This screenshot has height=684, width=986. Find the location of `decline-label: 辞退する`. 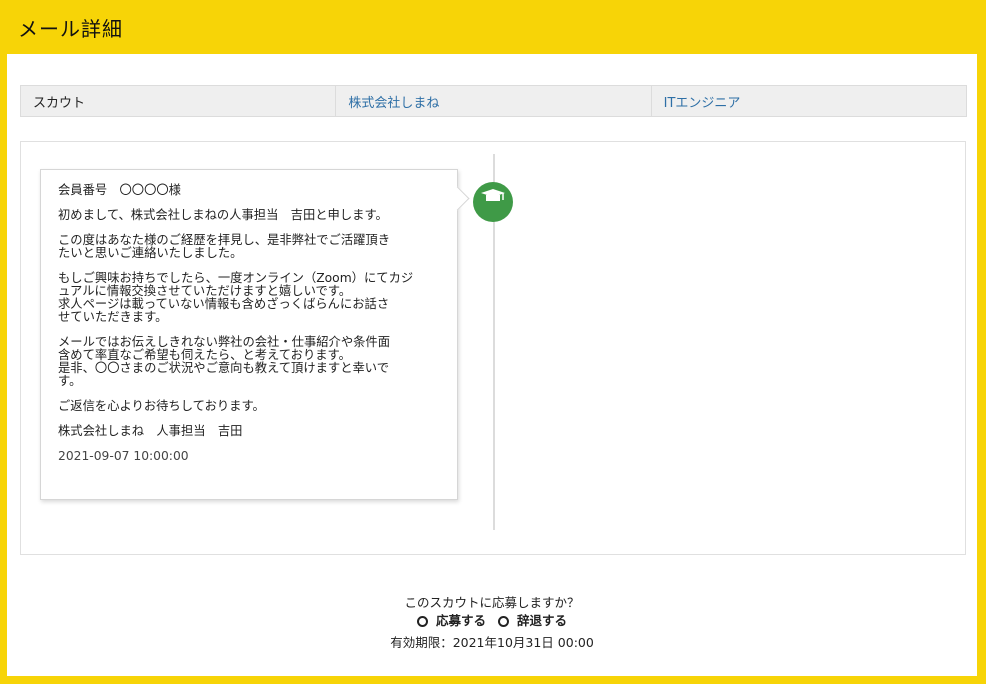

decline-label: 辞退する is located at coordinates (542, 620).